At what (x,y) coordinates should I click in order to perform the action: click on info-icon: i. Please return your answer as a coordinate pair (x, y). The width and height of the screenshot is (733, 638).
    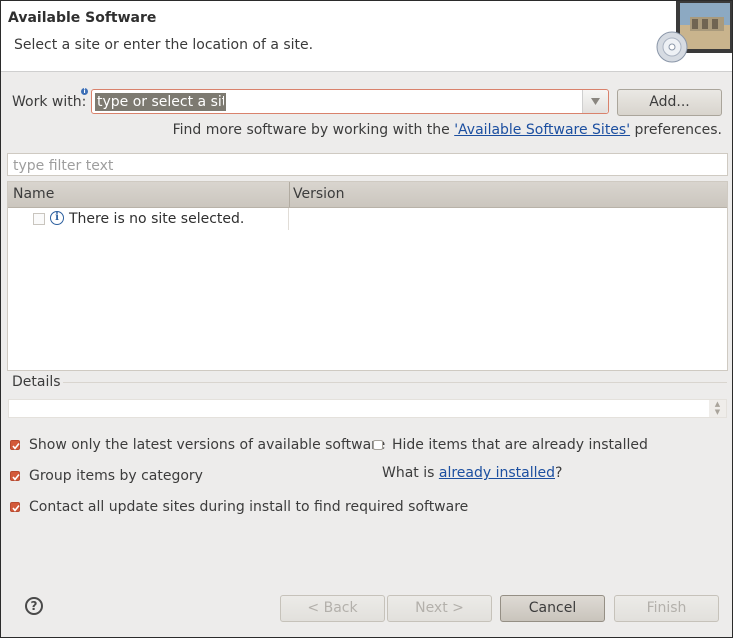
    Looking at the image, I should click on (57, 218).